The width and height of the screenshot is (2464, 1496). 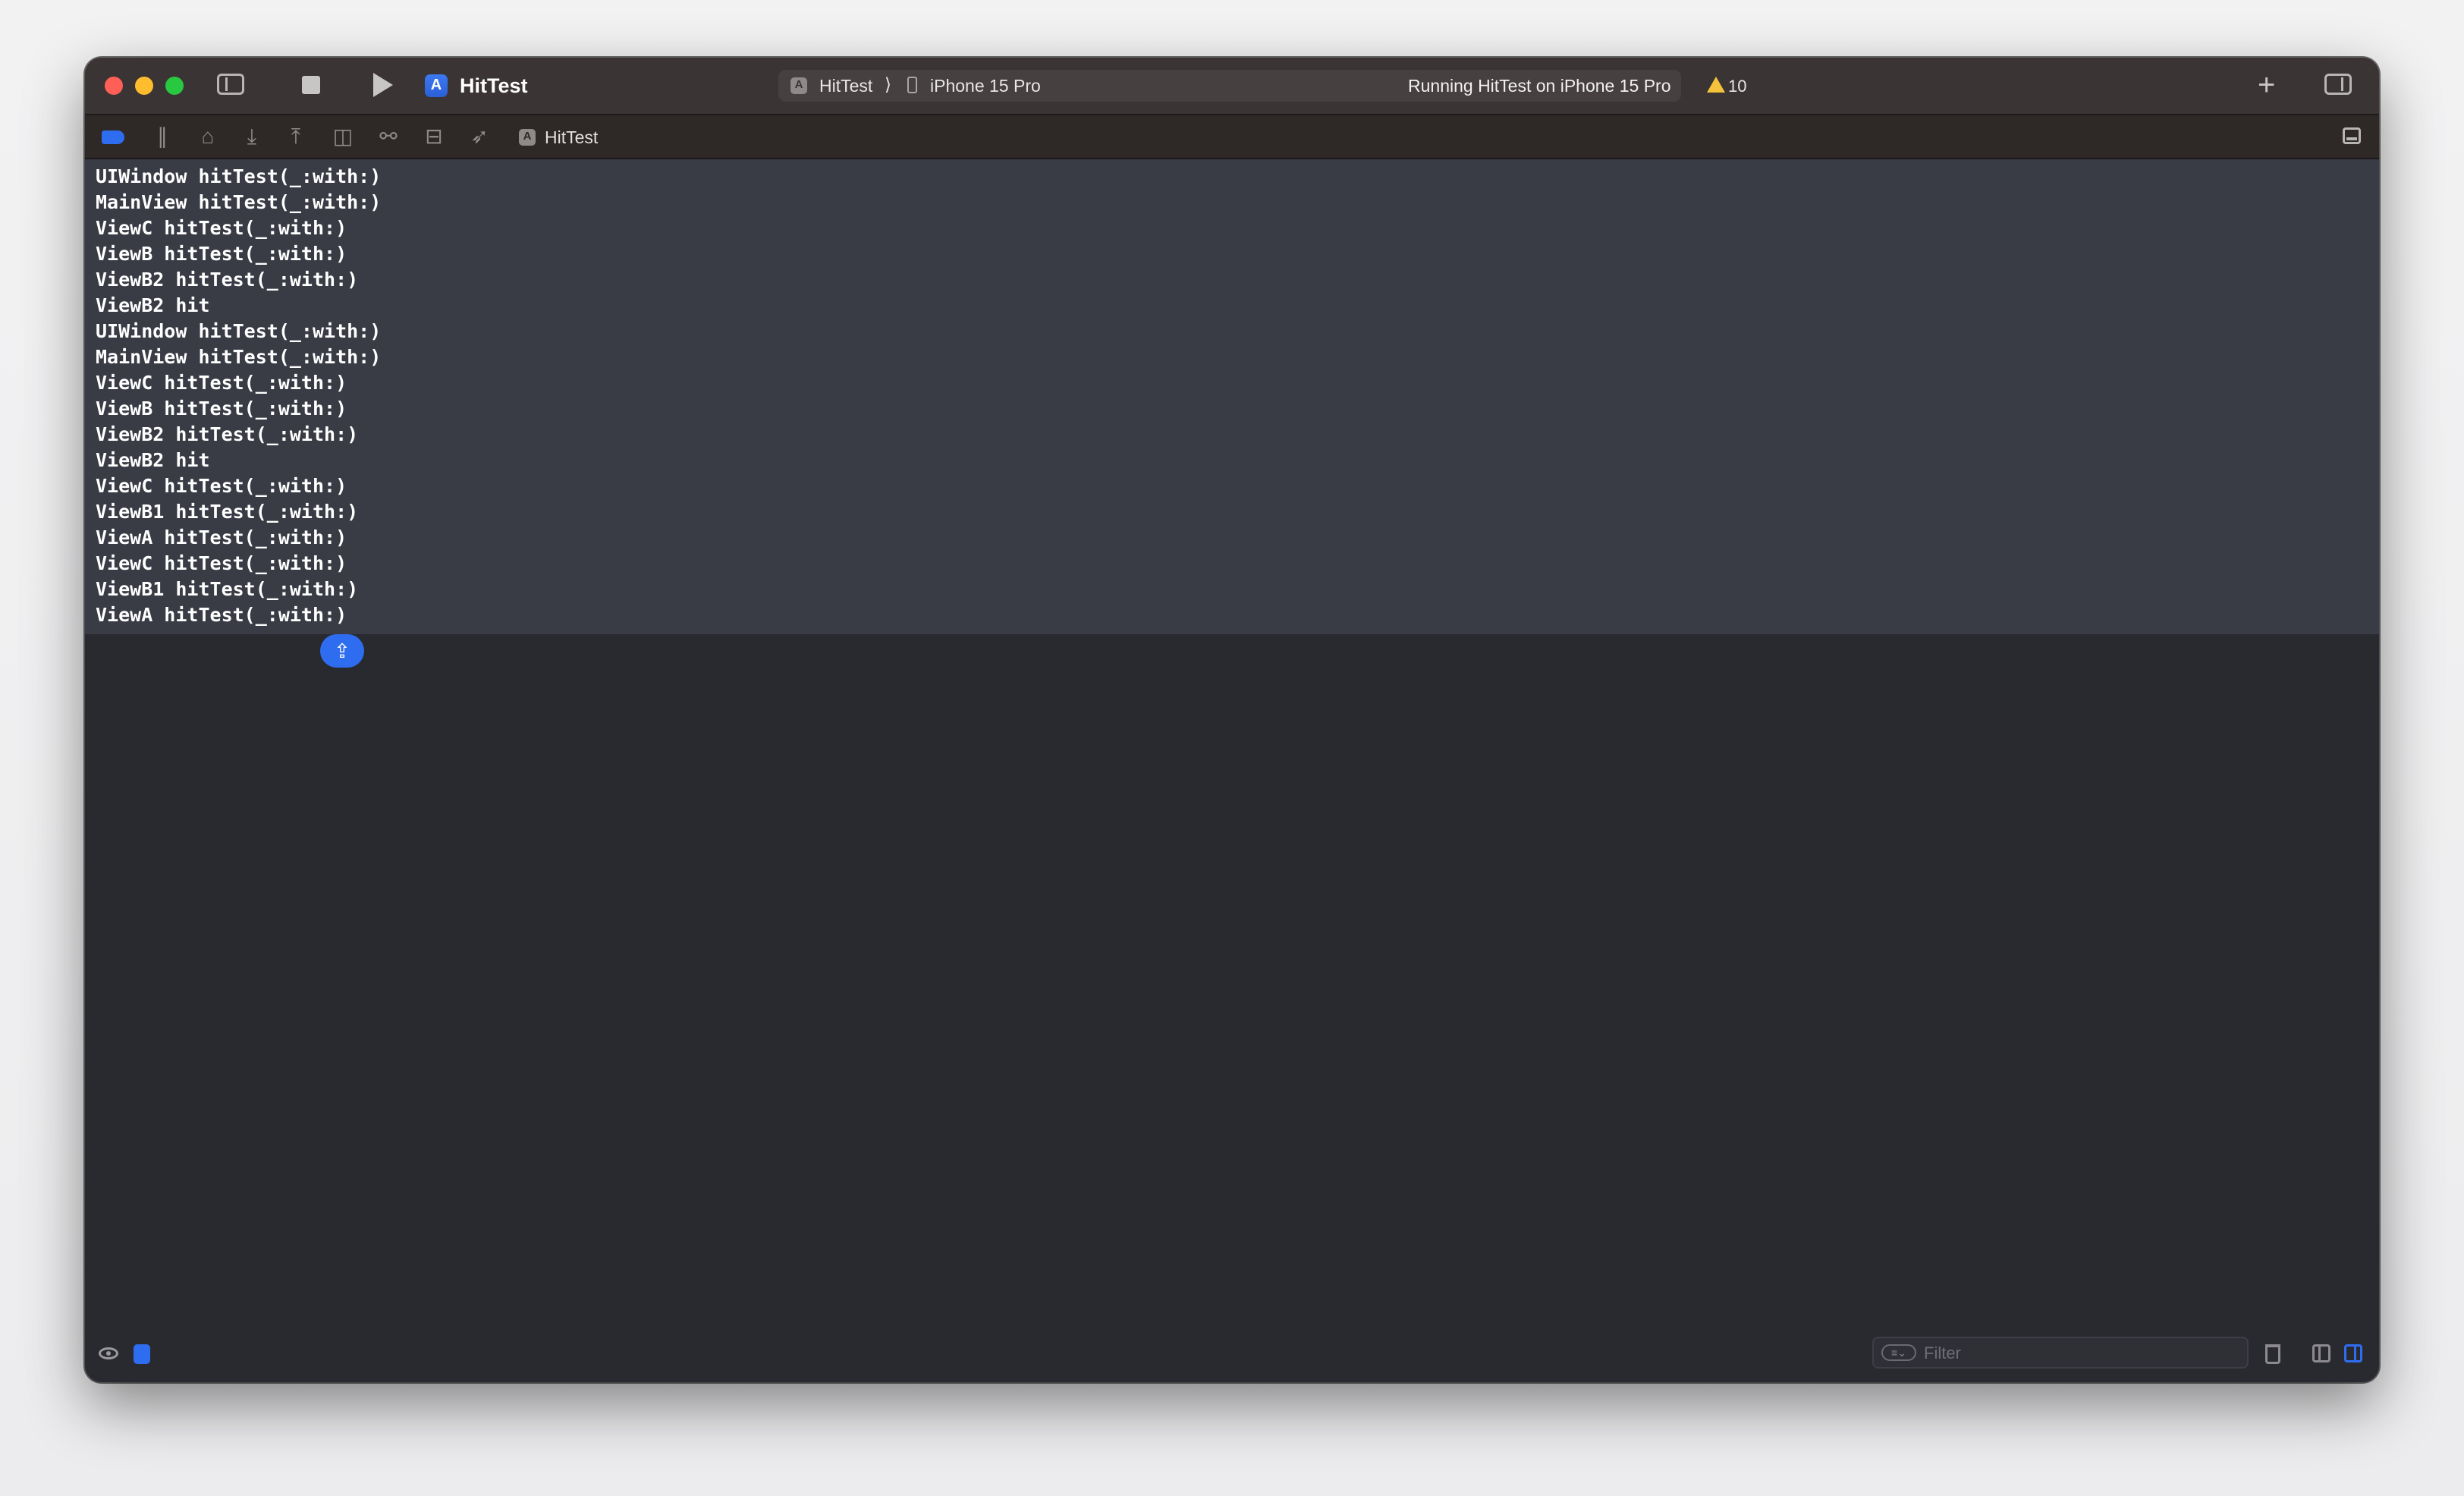 I want to click on project-title: HitTest, so click(x=494, y=85).